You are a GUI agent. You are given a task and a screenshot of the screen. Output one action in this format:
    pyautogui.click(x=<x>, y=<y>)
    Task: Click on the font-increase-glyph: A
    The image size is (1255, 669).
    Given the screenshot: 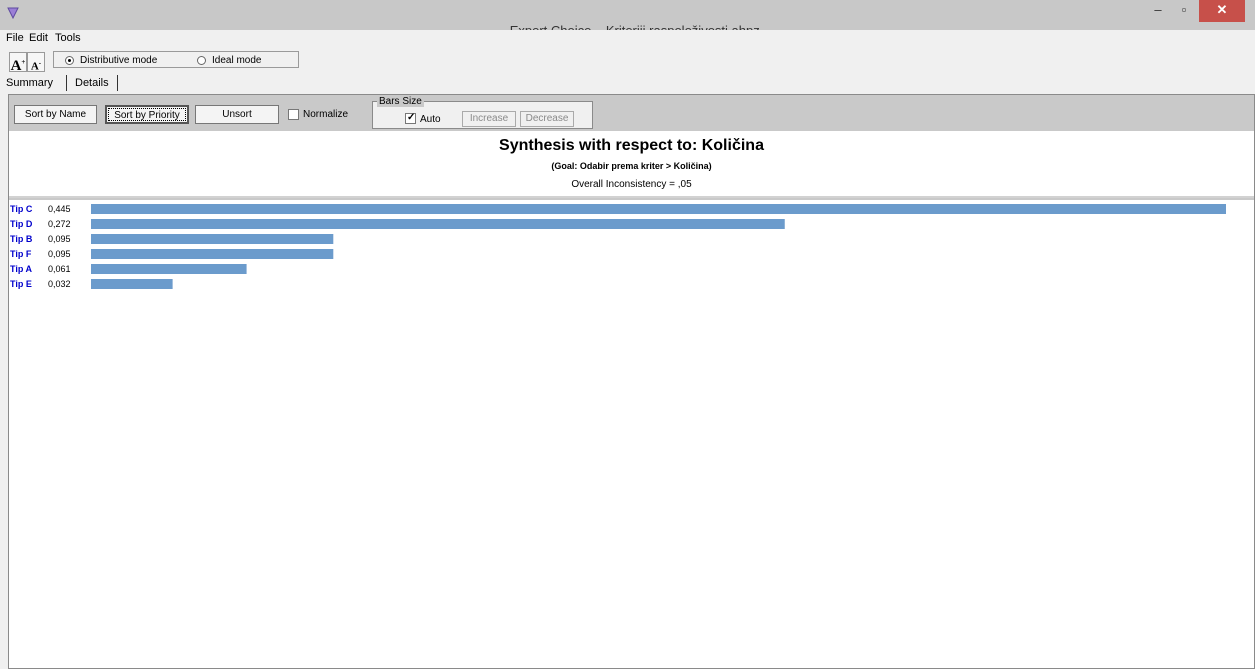 What is the action you would take?
    pyautogui.click(x=16, y=66)
    